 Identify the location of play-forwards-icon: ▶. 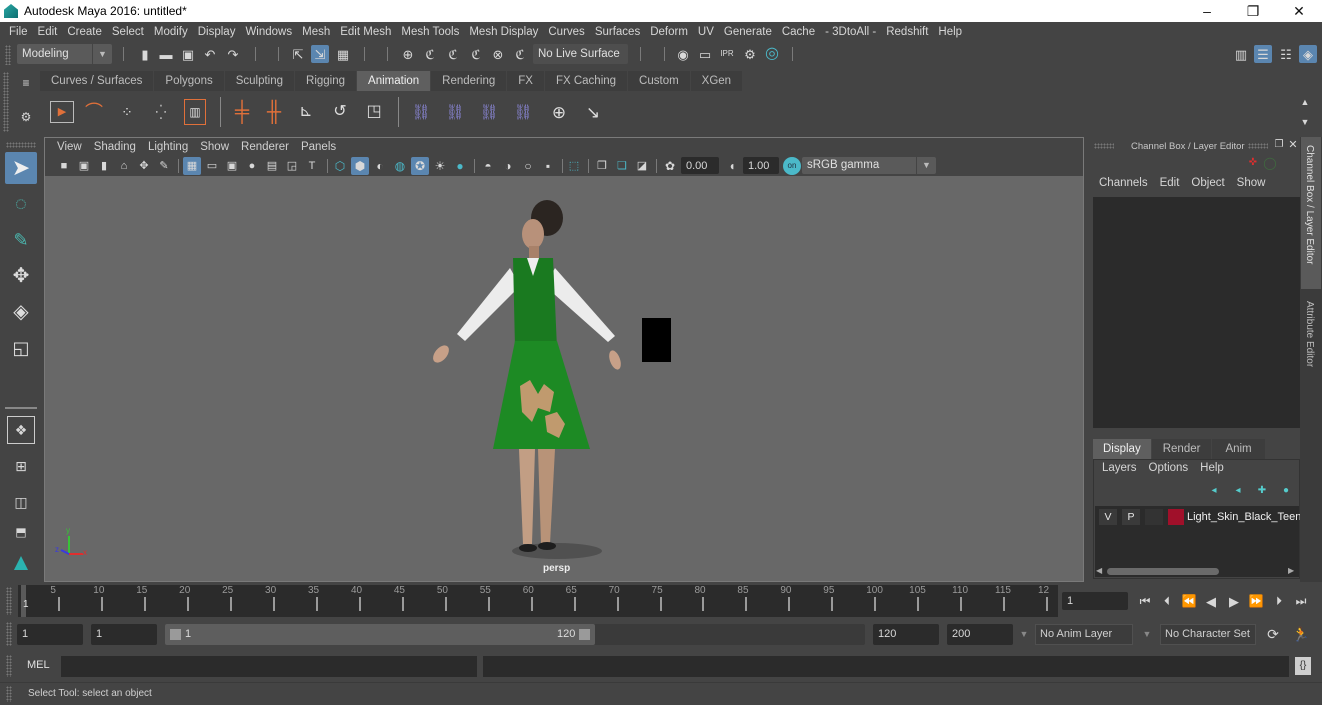
(1234, 601).